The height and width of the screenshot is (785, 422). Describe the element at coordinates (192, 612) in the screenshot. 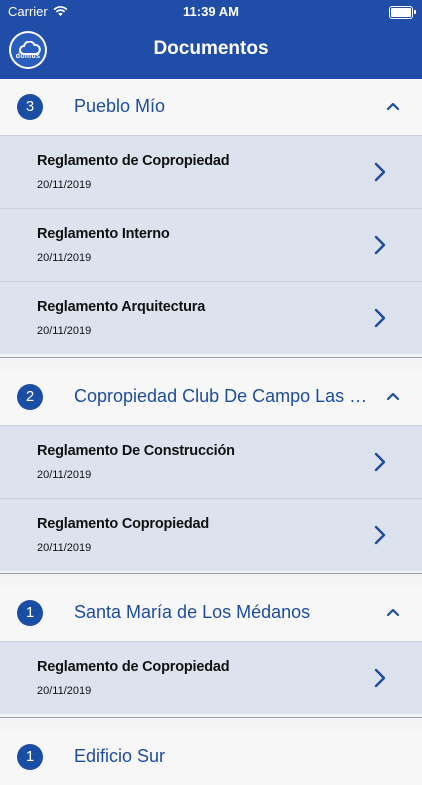

I see `section-title: Santa María de Los Médanos` at that location.